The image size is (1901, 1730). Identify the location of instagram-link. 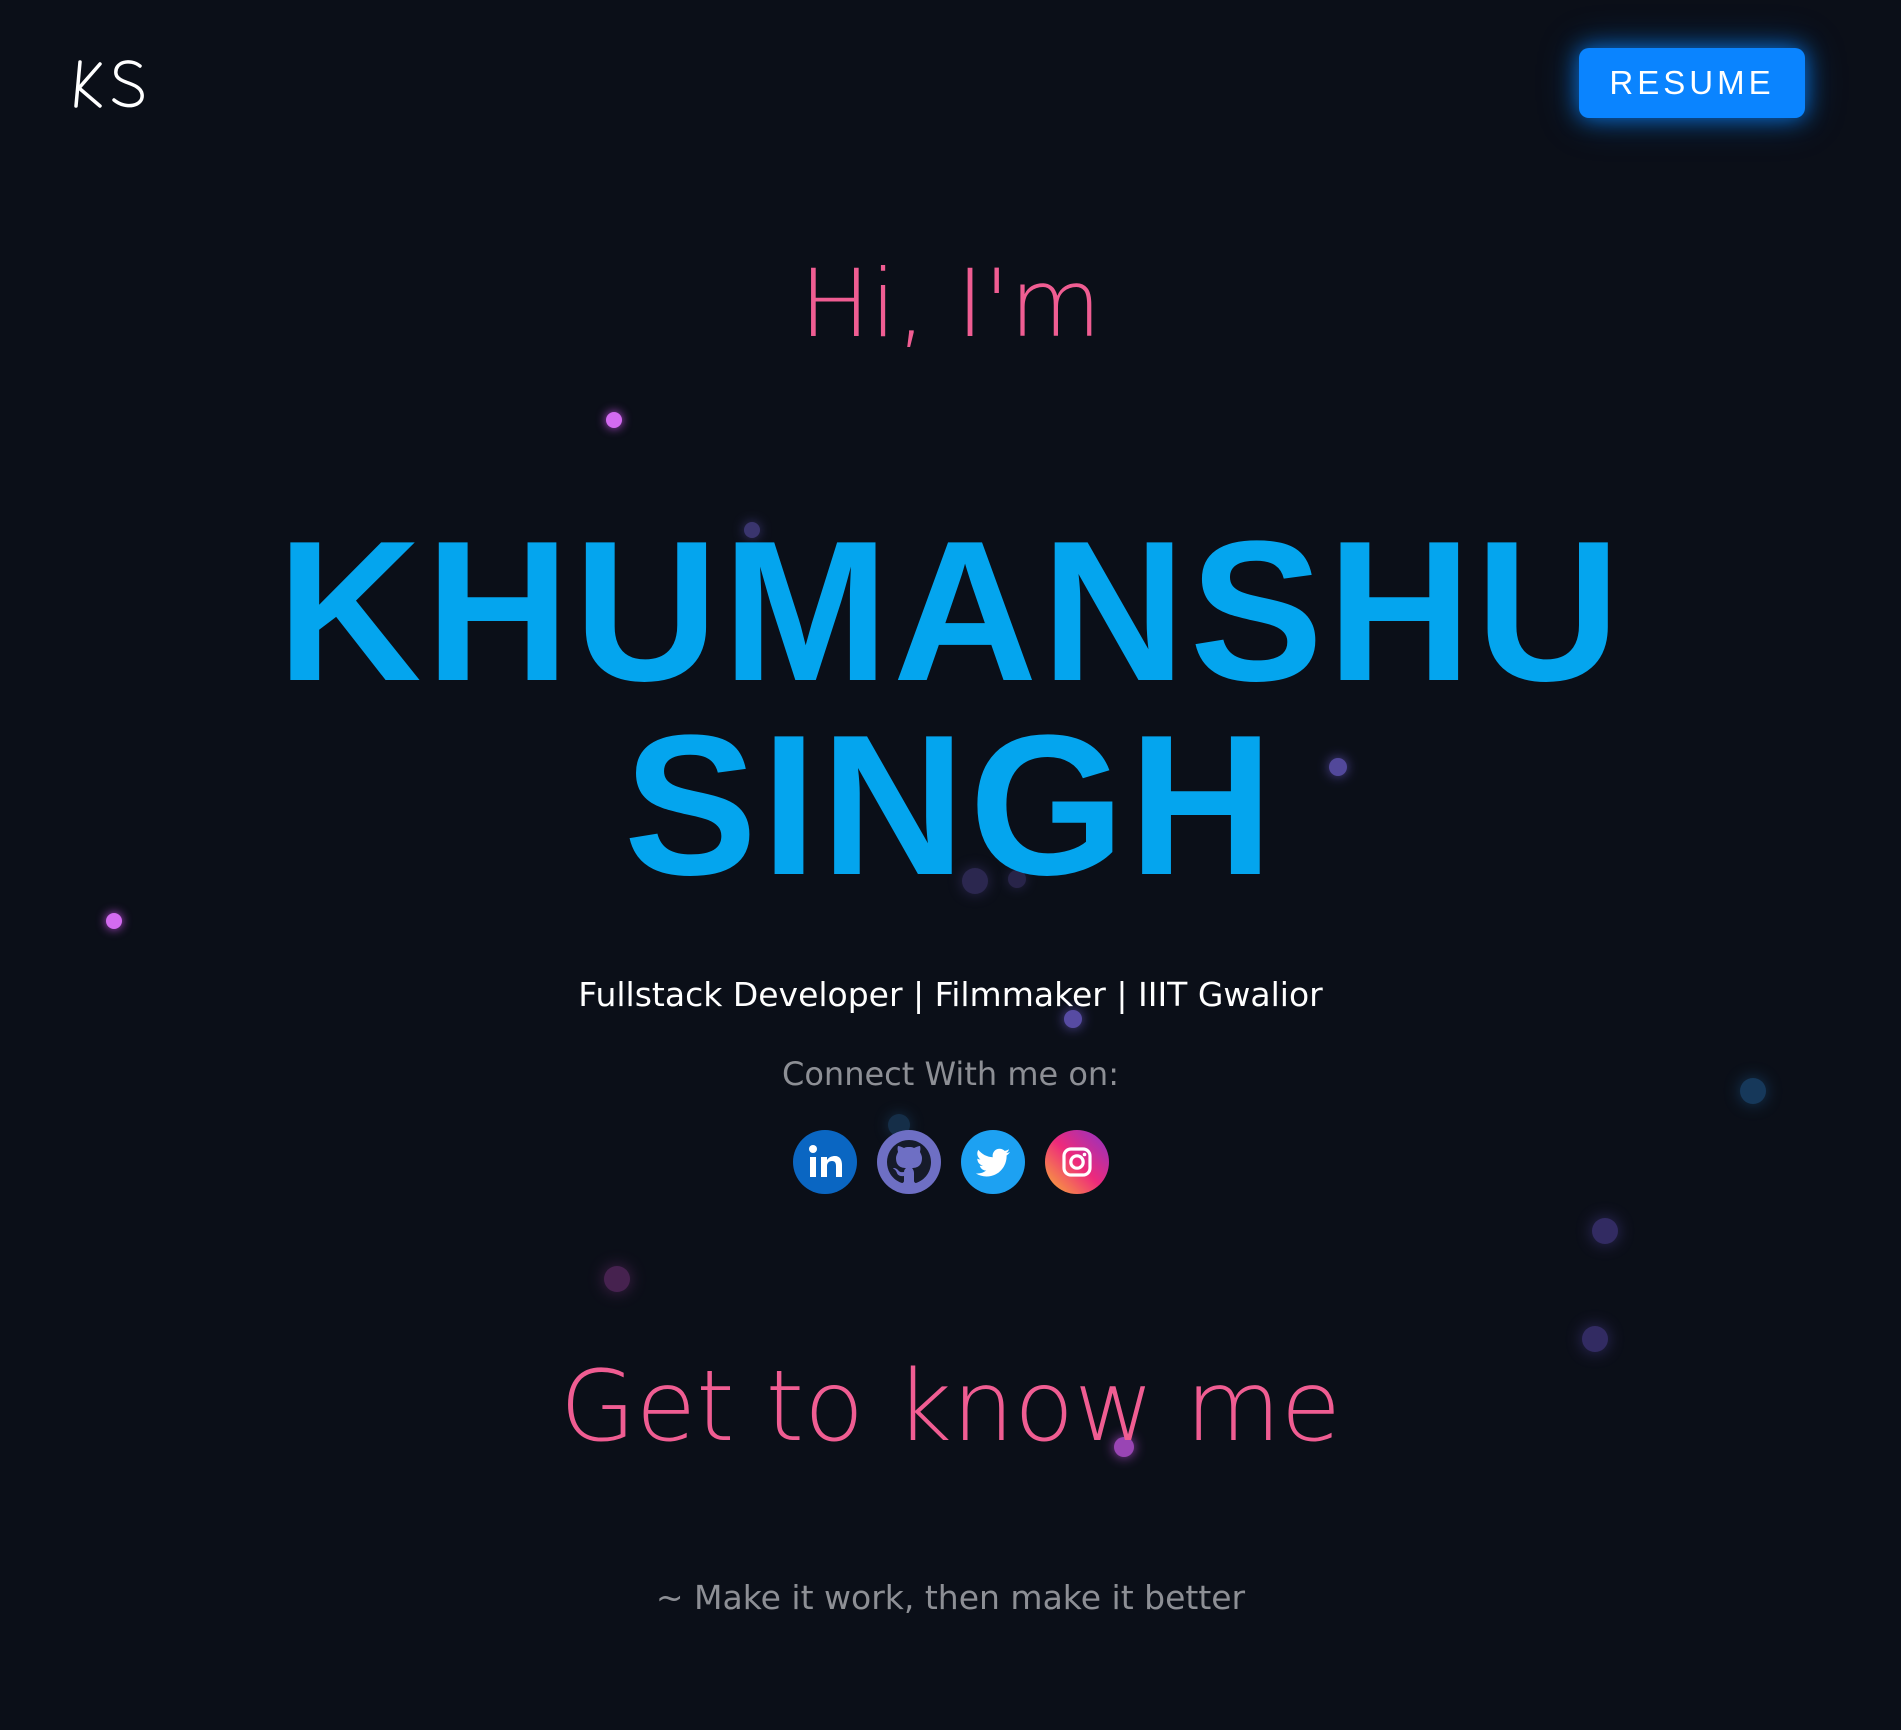
(1076, 1162).